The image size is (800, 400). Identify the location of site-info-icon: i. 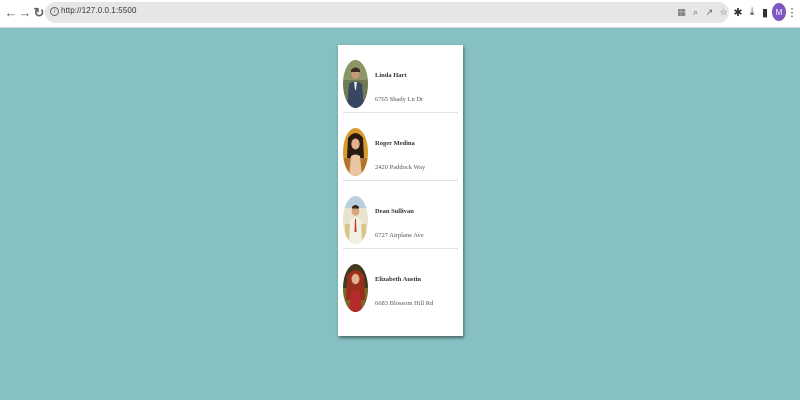
(54, 11).